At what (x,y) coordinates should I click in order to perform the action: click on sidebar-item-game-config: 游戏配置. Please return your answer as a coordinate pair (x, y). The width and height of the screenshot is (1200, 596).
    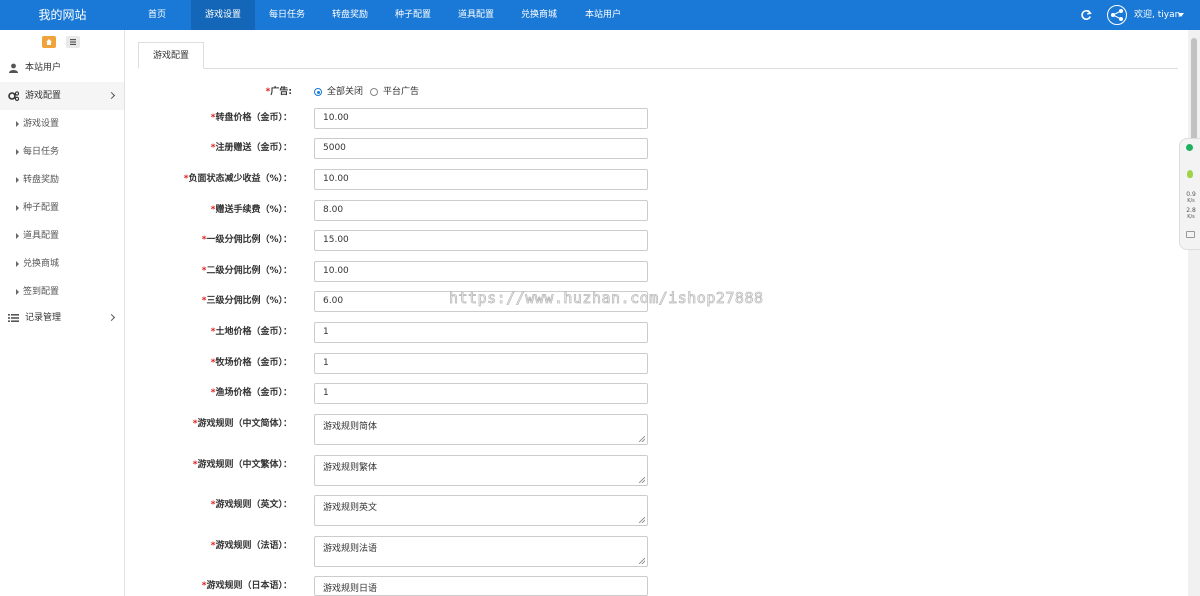
    Looking at the image, I should click on (62, 96).